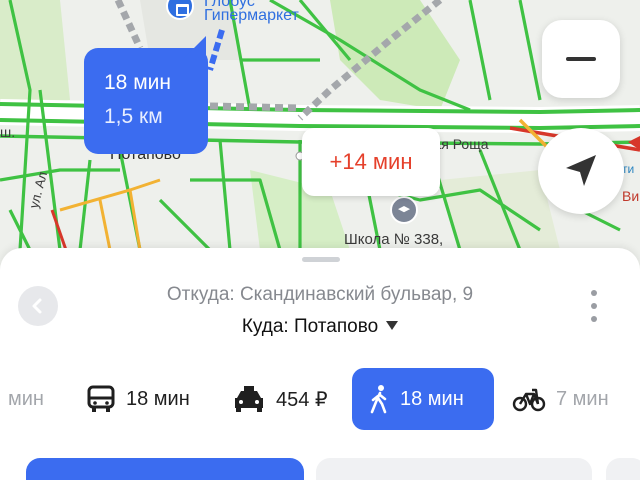  I want to click on navigation-arrow-icon, so click(581, 170).